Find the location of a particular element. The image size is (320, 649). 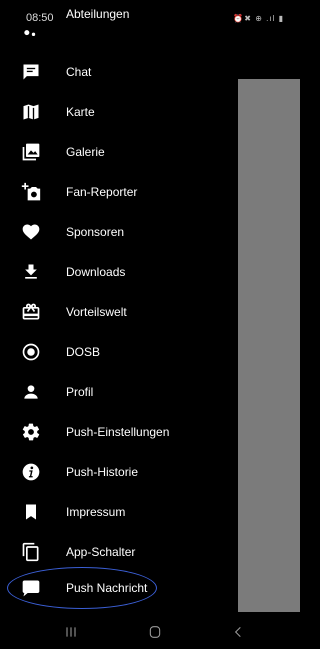

menu-item-label: Karte is located at coordinates (80, 112).